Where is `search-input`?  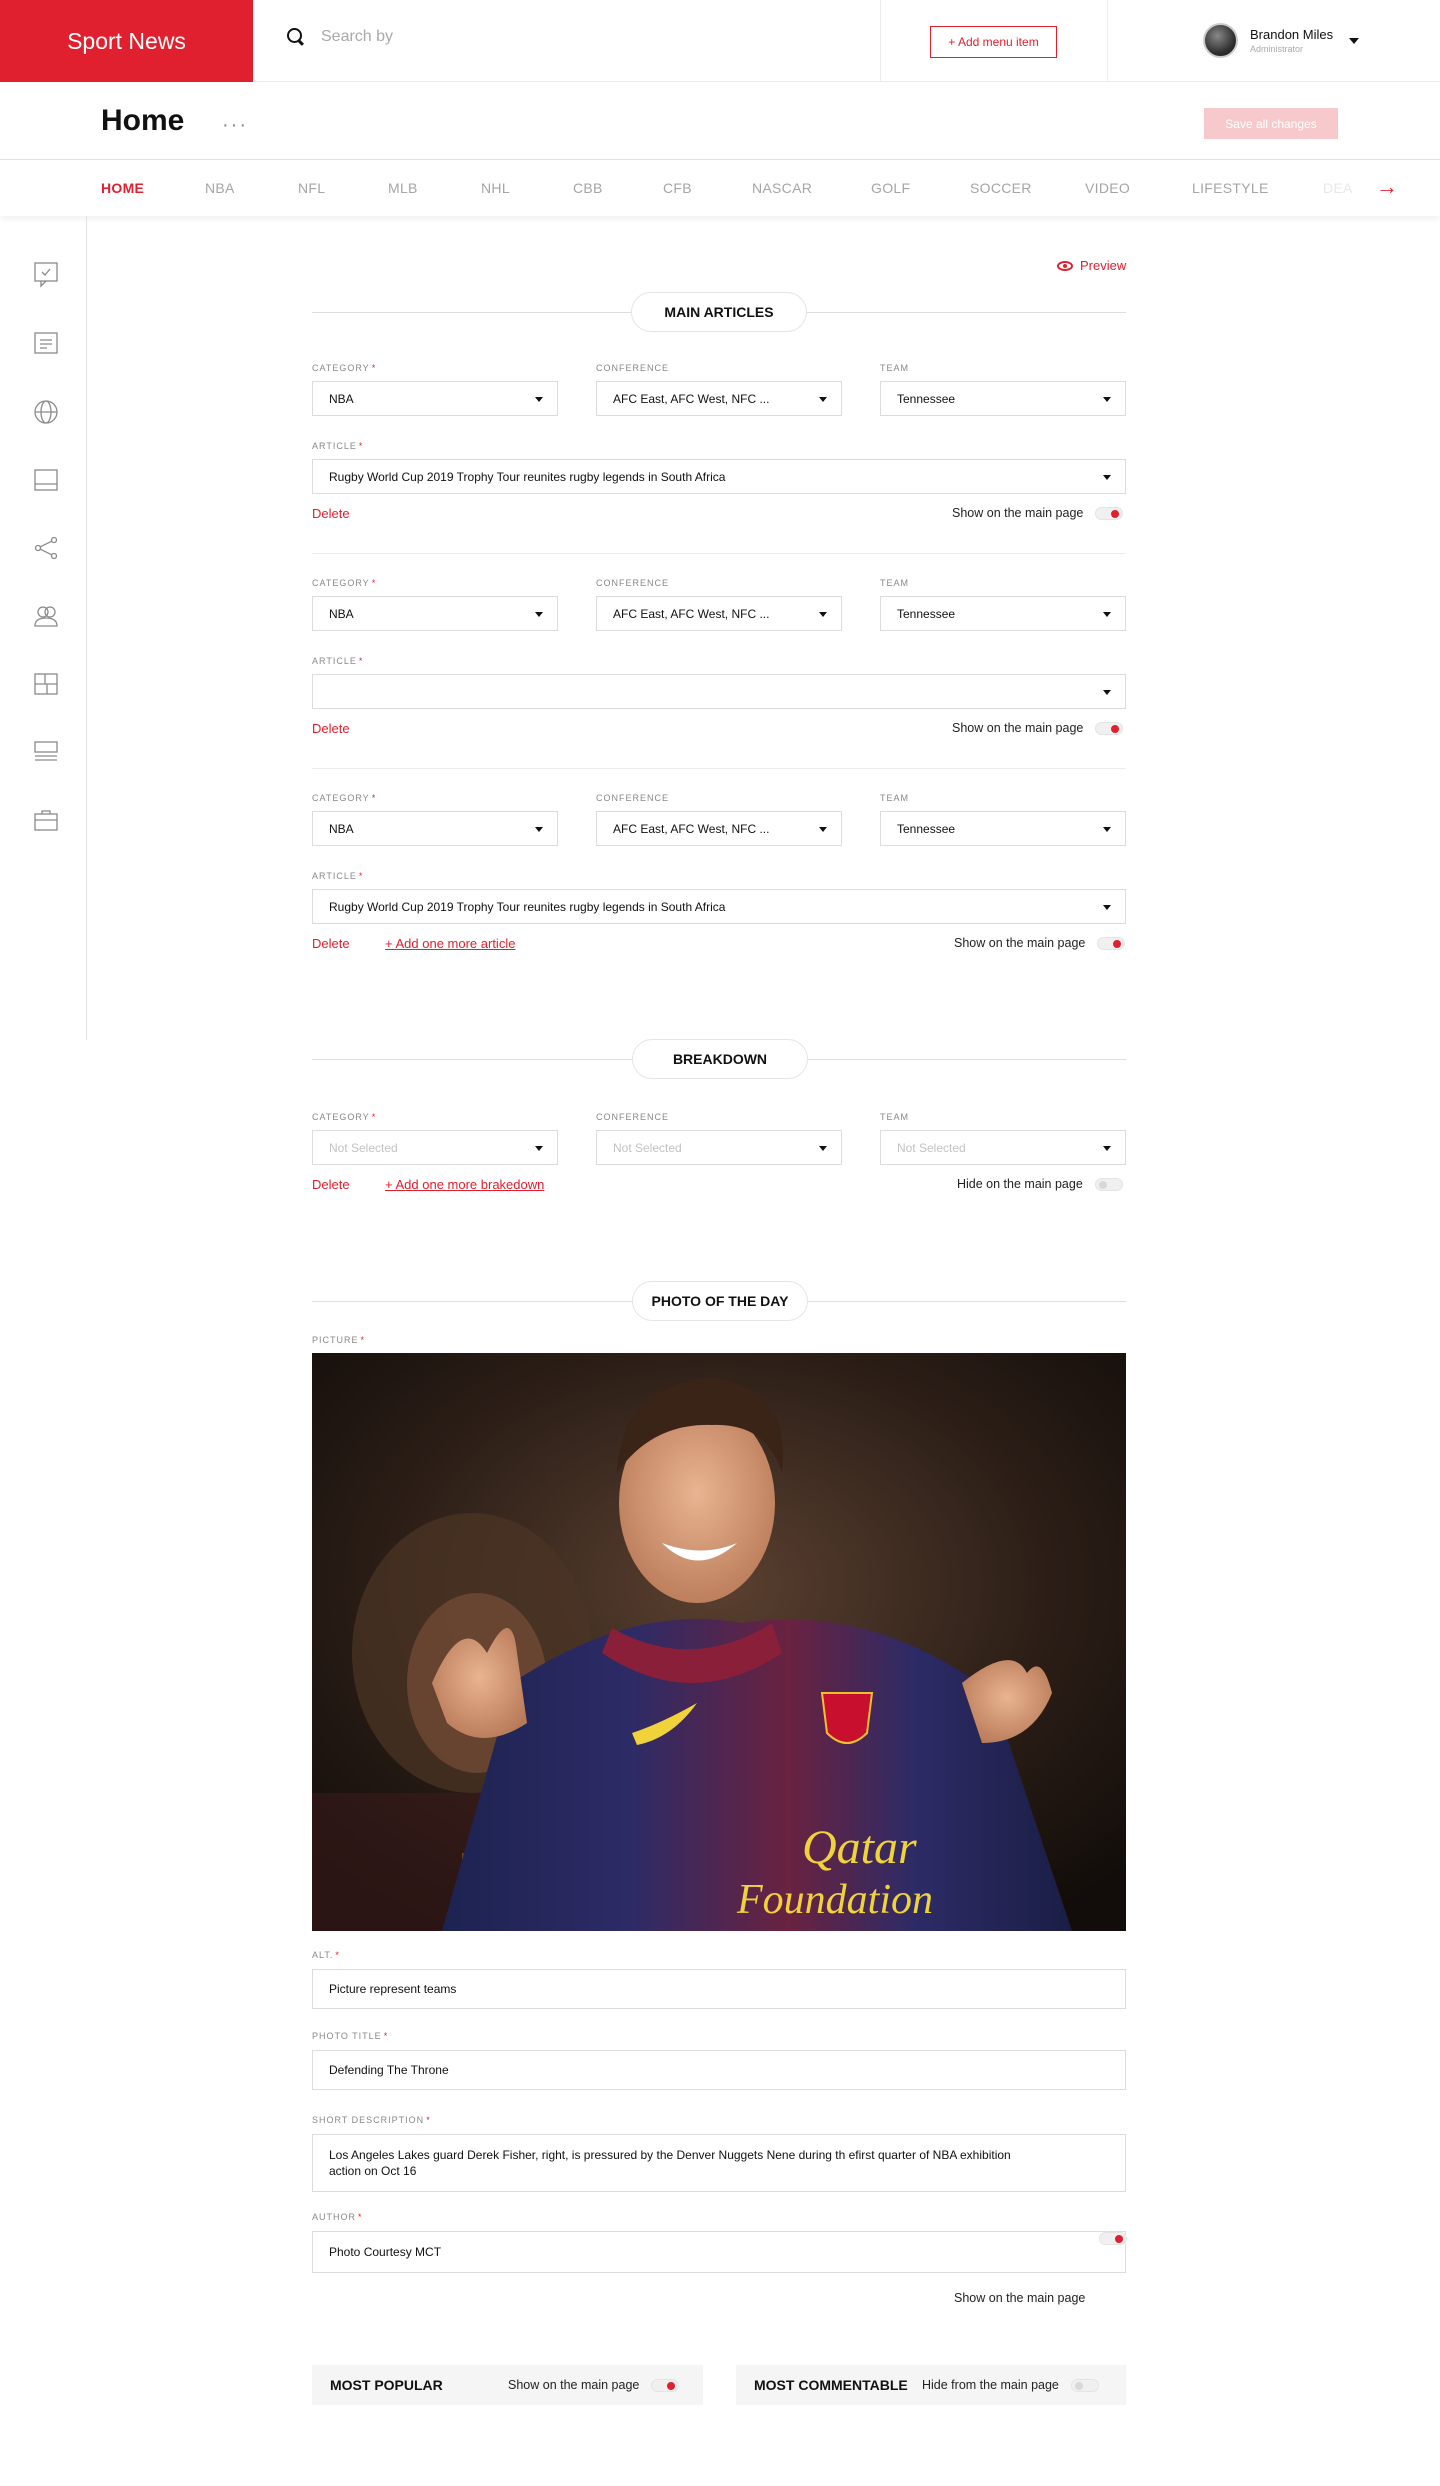
search-input is located at coordinates (471, 37).